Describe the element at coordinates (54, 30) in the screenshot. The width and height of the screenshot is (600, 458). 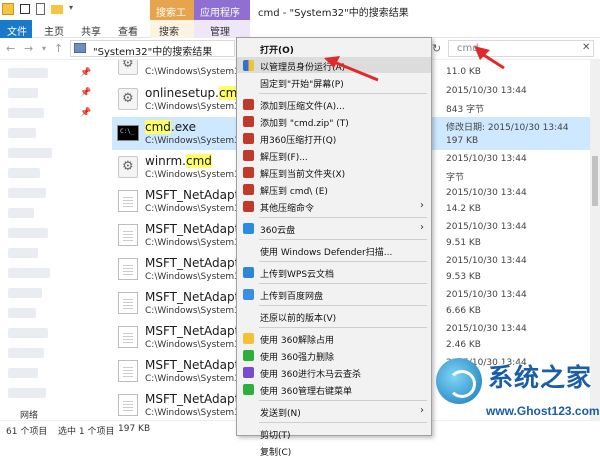
I see `tab-home: 主页` at that location.